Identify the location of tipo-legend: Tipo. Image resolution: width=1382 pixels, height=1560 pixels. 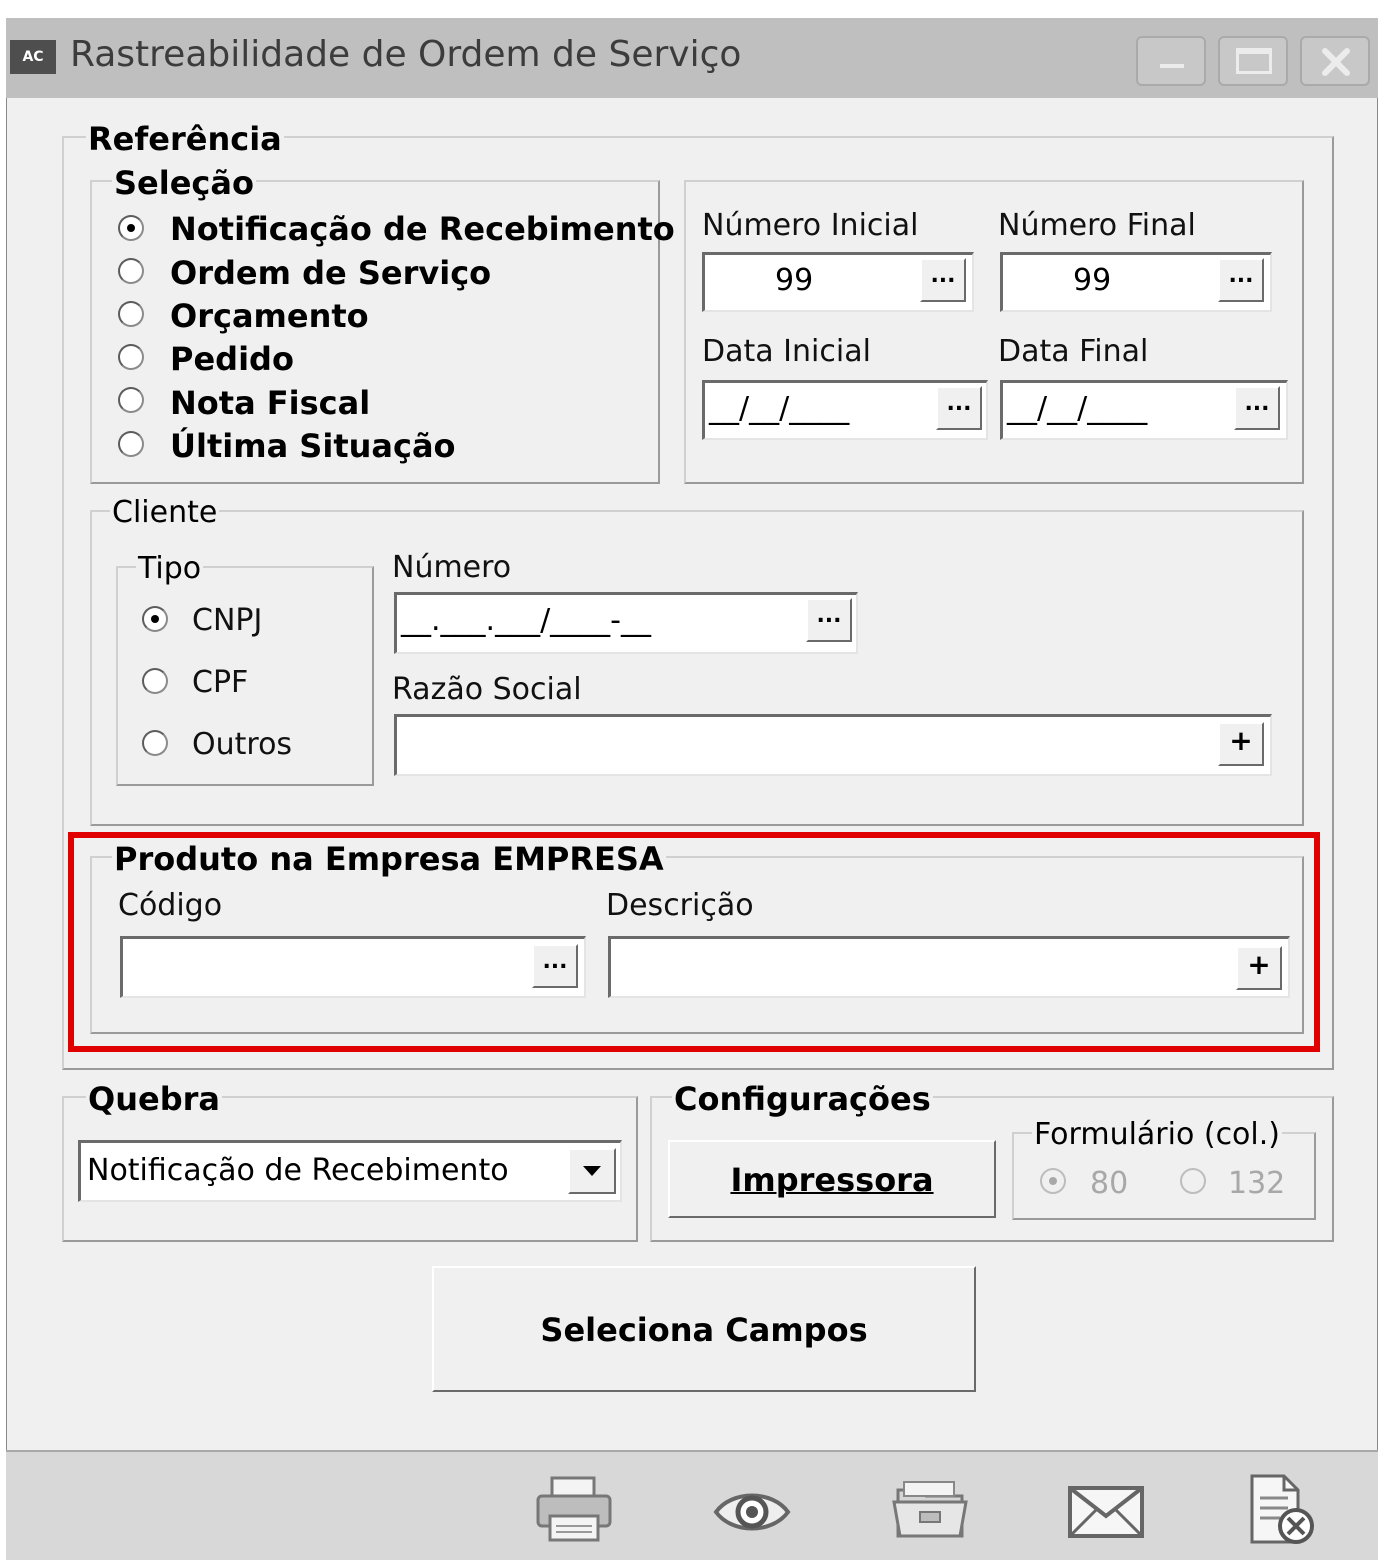
(170, 568).